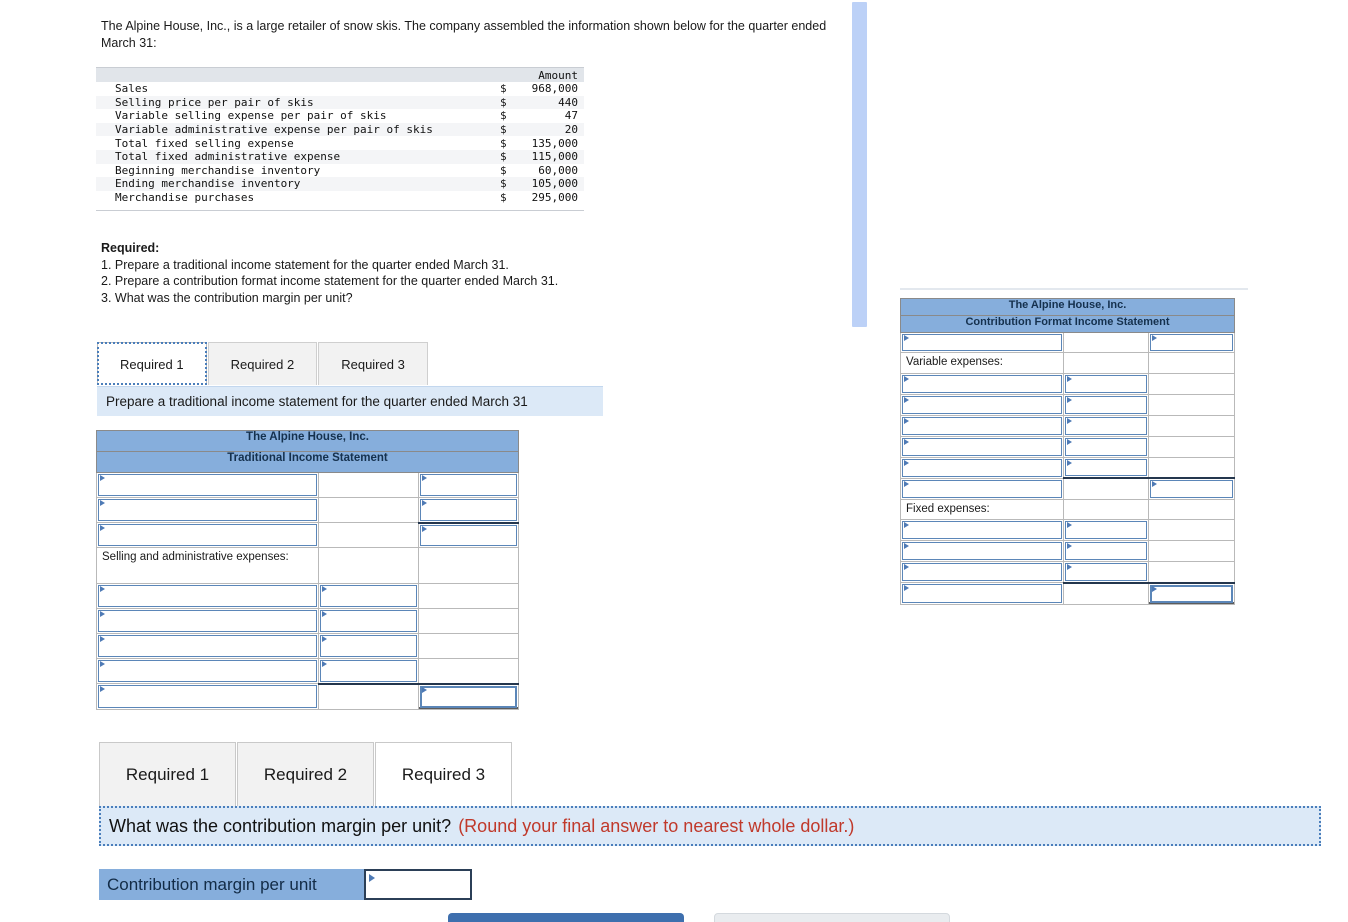 The height and width of the screenshot is (922, 1348). I want to click on bottom-tab-strip: Required 1 Required 2 Required 3, so click(306, 774).